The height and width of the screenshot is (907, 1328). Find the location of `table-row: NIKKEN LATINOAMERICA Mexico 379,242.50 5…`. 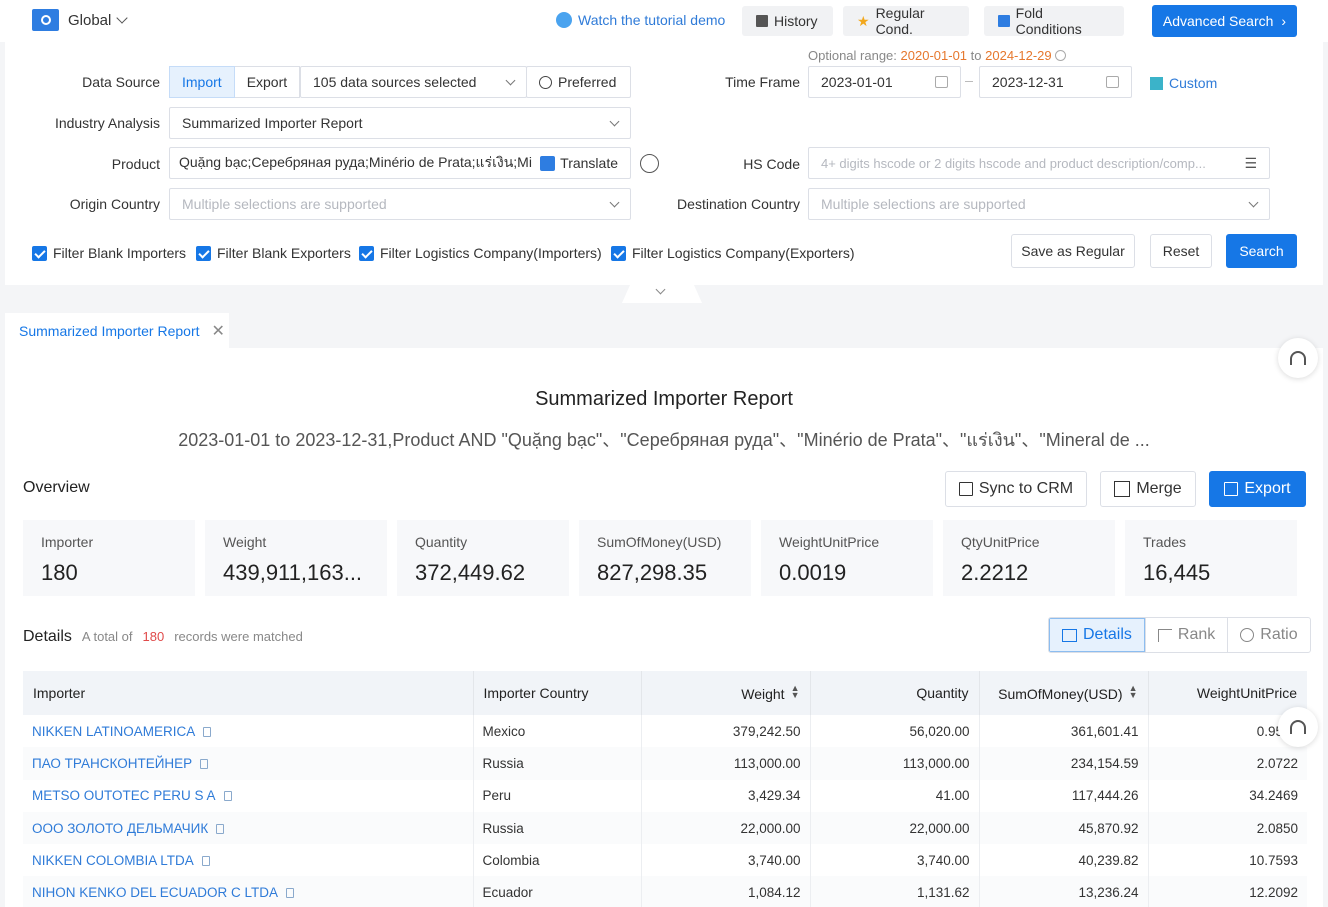

table-row: NIKKEN LATINOAMERICA Mexico 379,242.50 5… is located at coordinates (665, 731).